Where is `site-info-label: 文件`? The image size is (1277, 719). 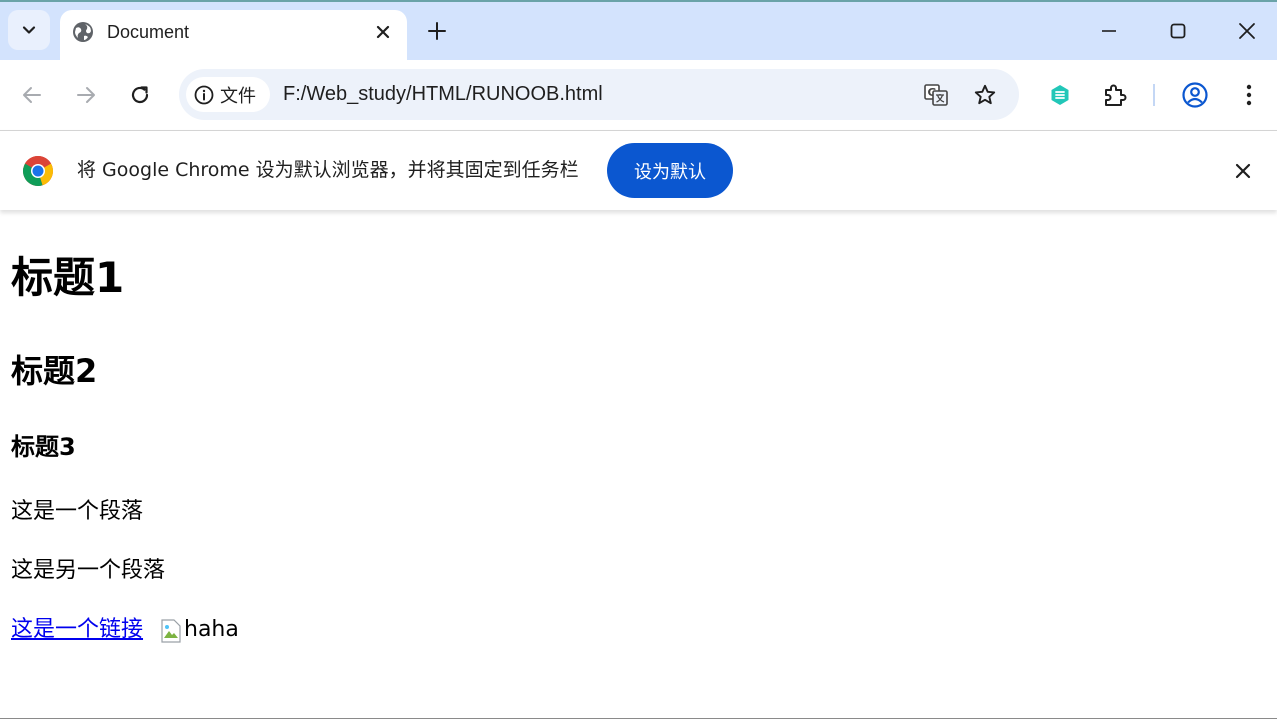
site-info-label: 文件 is located at coordinates (238, 96).